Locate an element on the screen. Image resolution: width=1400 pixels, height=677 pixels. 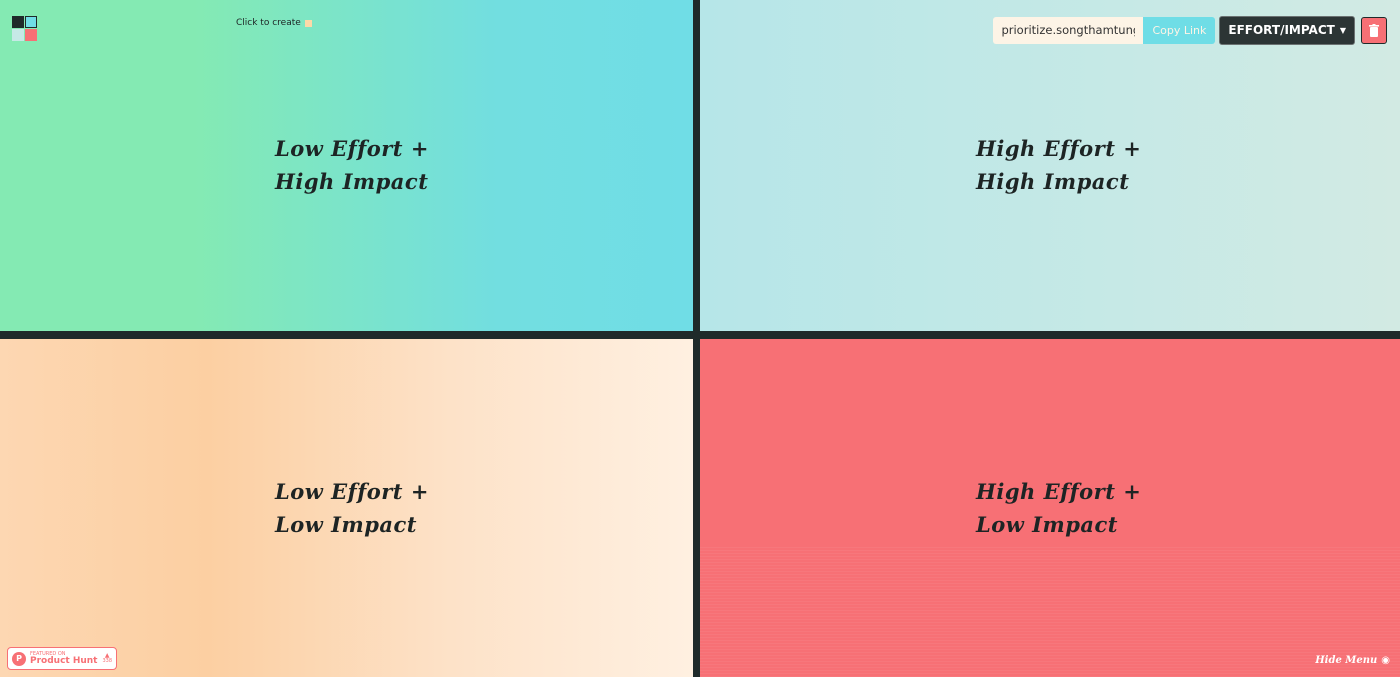
product-hunt-name: Product Hunt is located at coordinates (64, 660).